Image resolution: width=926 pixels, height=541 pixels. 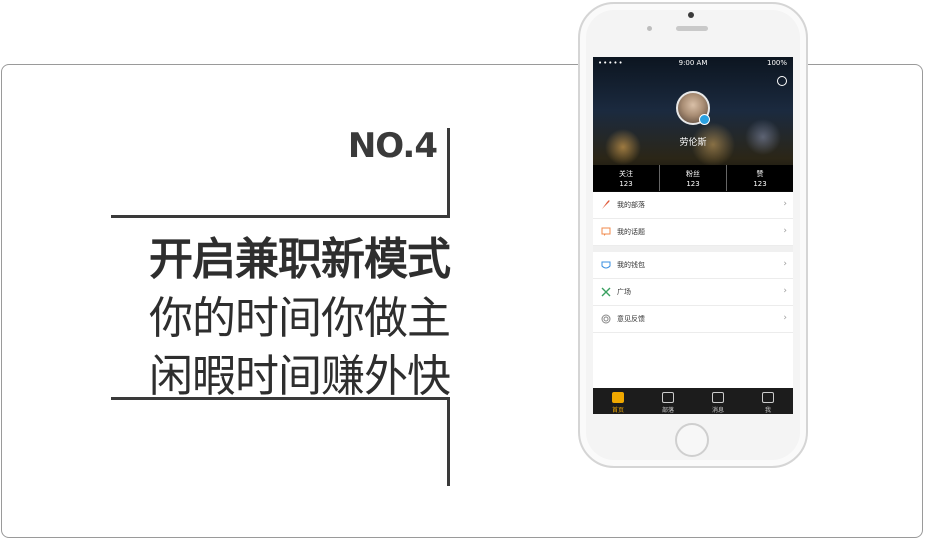 What do you see at coordinates (693, 174) in the screenshot?
I see `stat-label: 粉丝` at bounding box center [693, 174].